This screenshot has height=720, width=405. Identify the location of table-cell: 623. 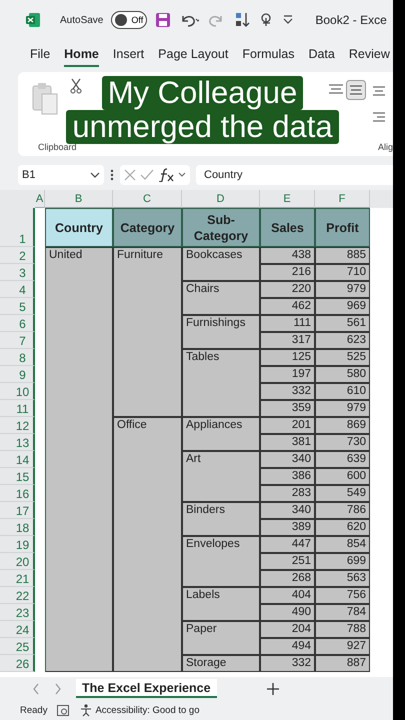
(342, 340).